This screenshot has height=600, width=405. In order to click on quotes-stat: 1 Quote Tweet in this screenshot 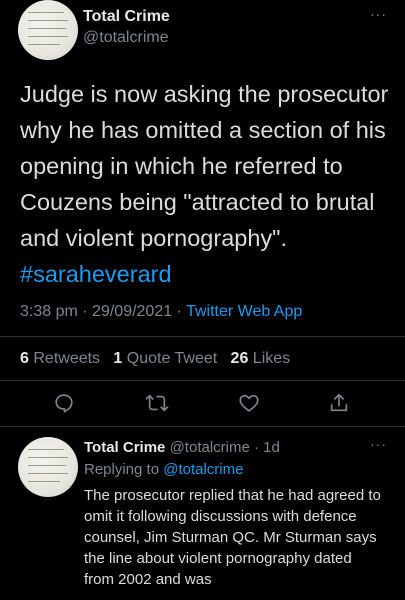, I will do `click(165, 358)`.